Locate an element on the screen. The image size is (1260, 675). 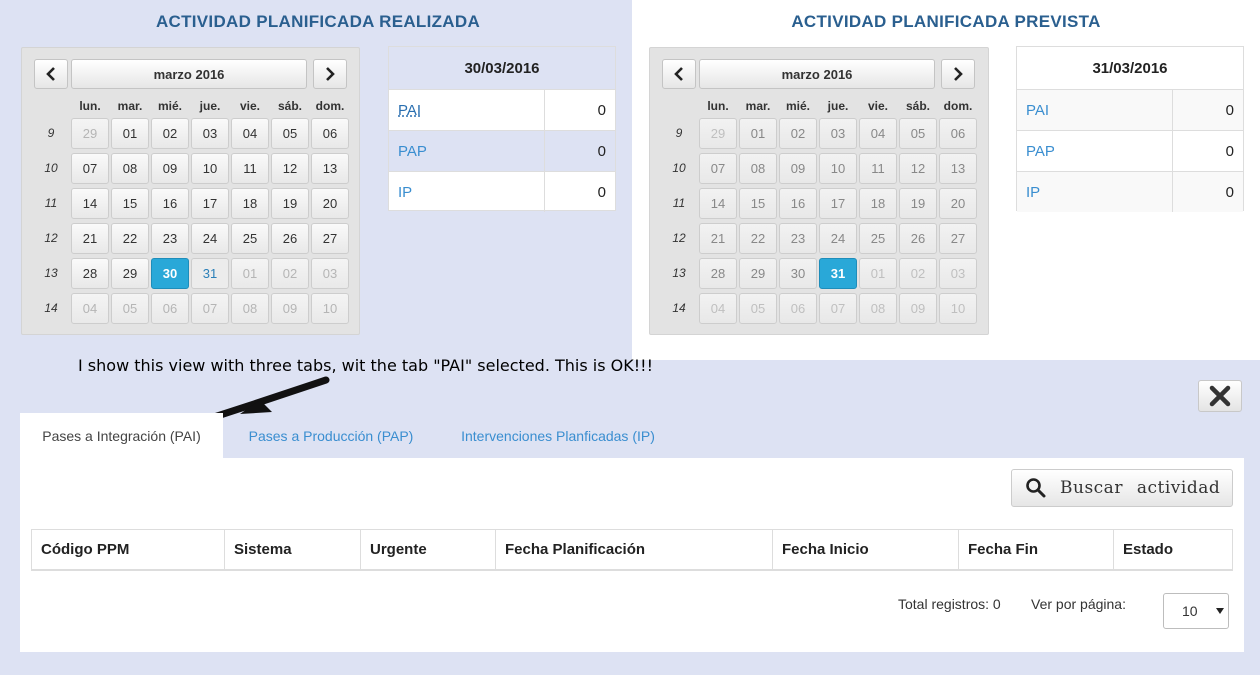
calendar-day: 23 is located at coordinates (170, 238).